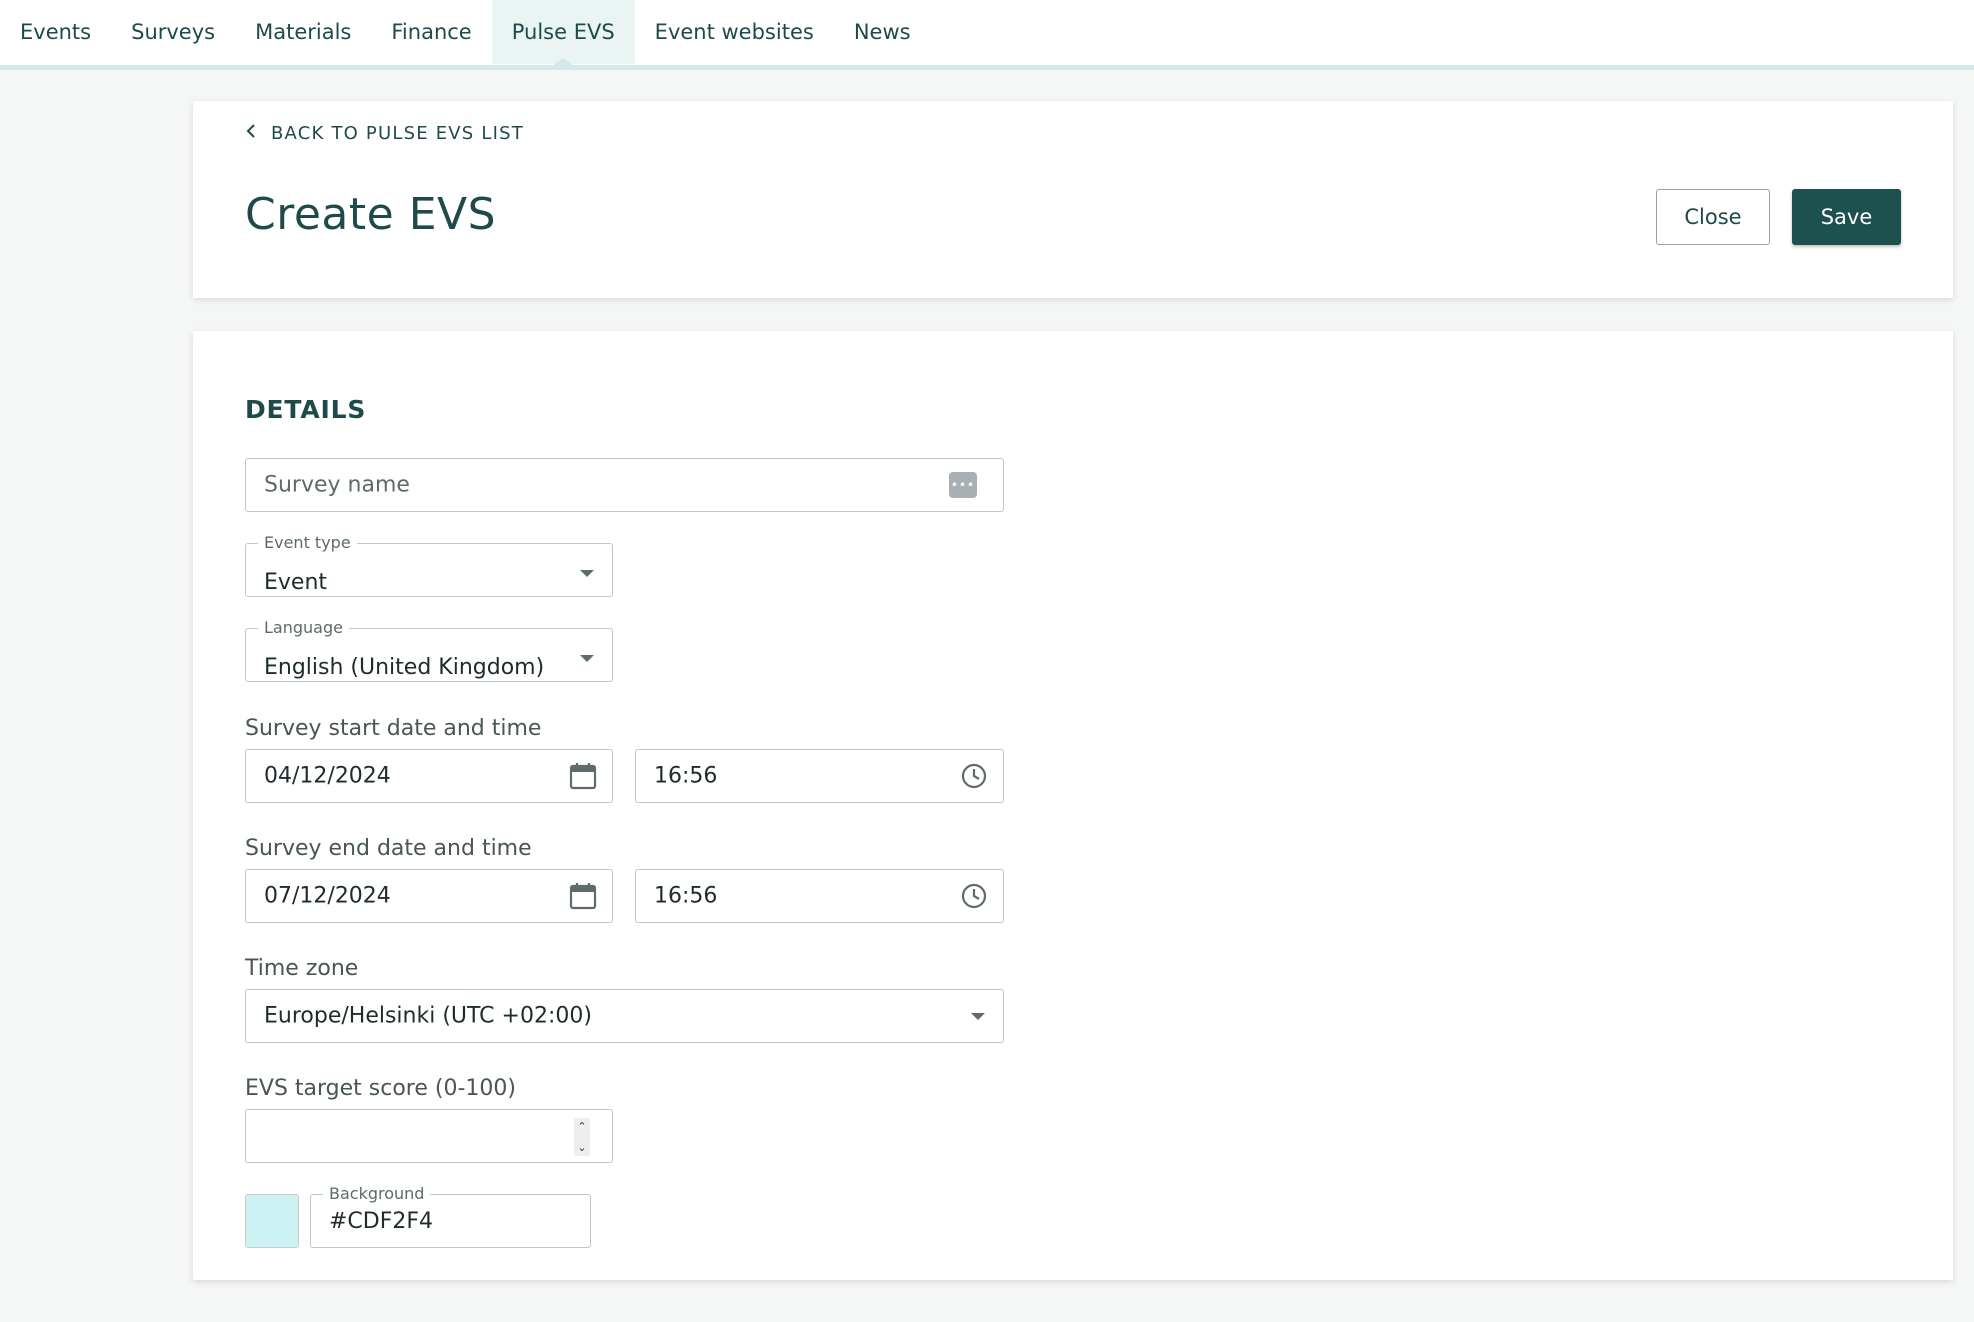 This screenshot has width=1974, height=1322. Describe the element at coordinates (371, 214) in the screenshot. I see `page-title: Create EVS` at that location.